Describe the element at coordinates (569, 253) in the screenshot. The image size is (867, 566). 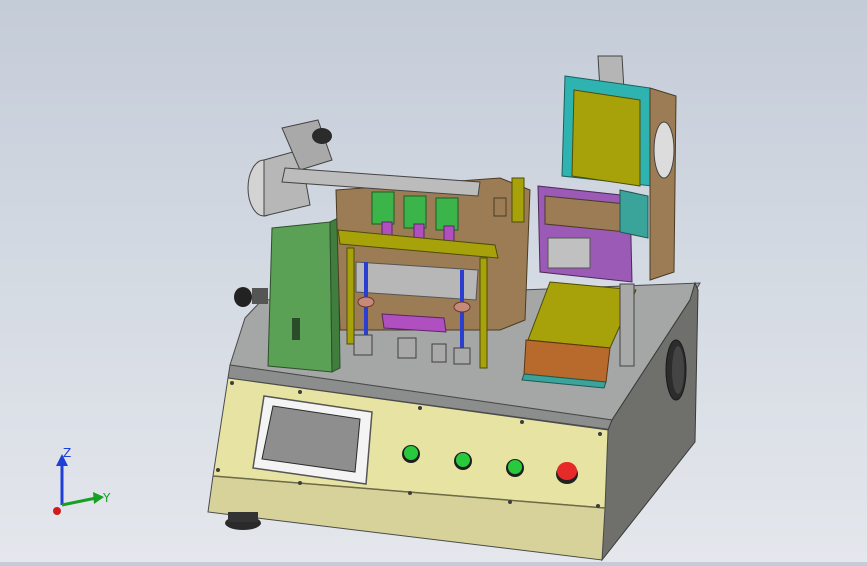
I see `gripper-block` at that location.